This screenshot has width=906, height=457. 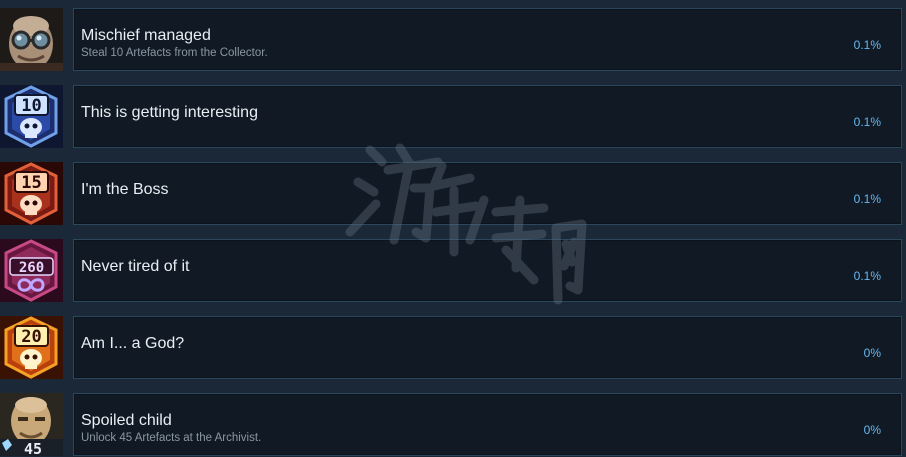 What do you see at coordinates (174, 53) in the screenshot?
I see `achievement-description: Steal 10 Artefacts from the Collector.` at bounding box center [174, 53].